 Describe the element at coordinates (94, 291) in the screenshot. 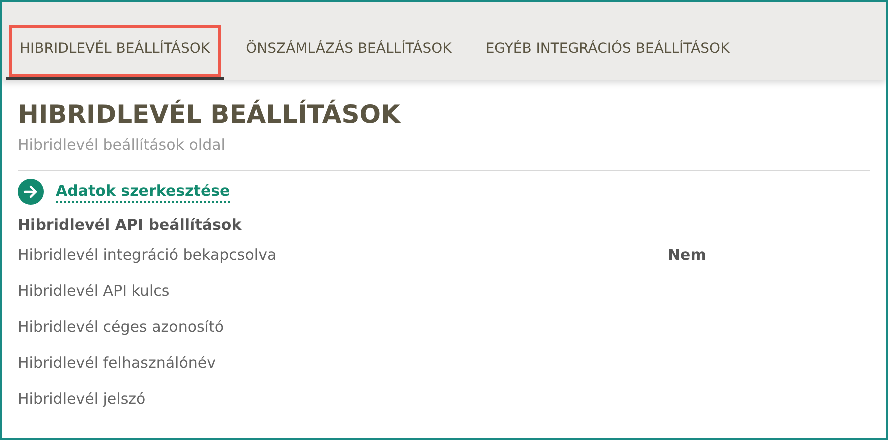

I see `field-label: Hibridlevél API kulcs` at that location.